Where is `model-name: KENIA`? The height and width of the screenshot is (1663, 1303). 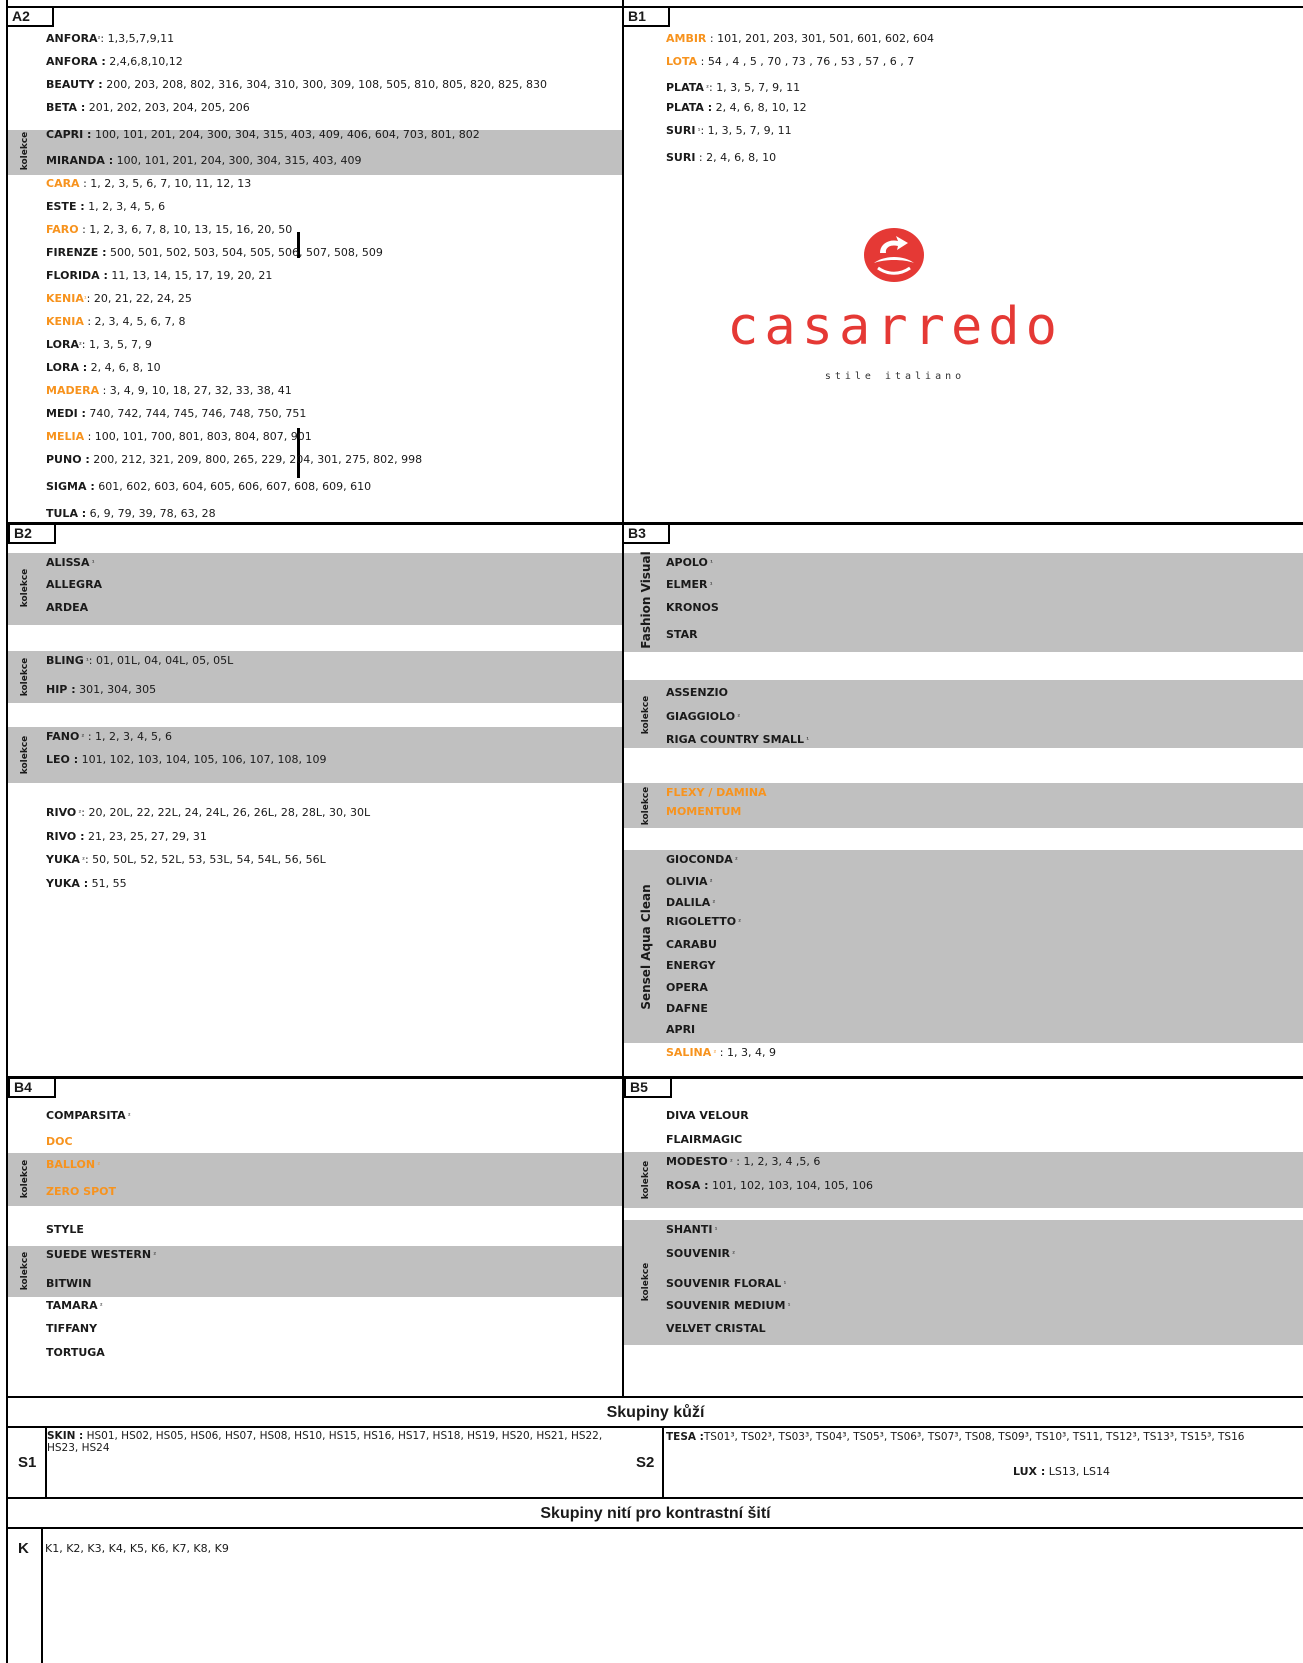 model-name: KENIA is located at coordinates (65, 298).